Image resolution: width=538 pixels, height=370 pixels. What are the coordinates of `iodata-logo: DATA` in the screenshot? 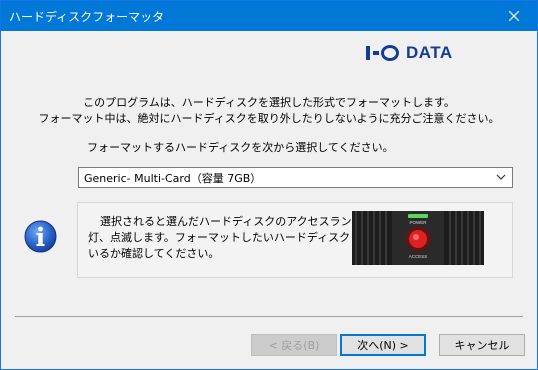 It's located at (409, 53).